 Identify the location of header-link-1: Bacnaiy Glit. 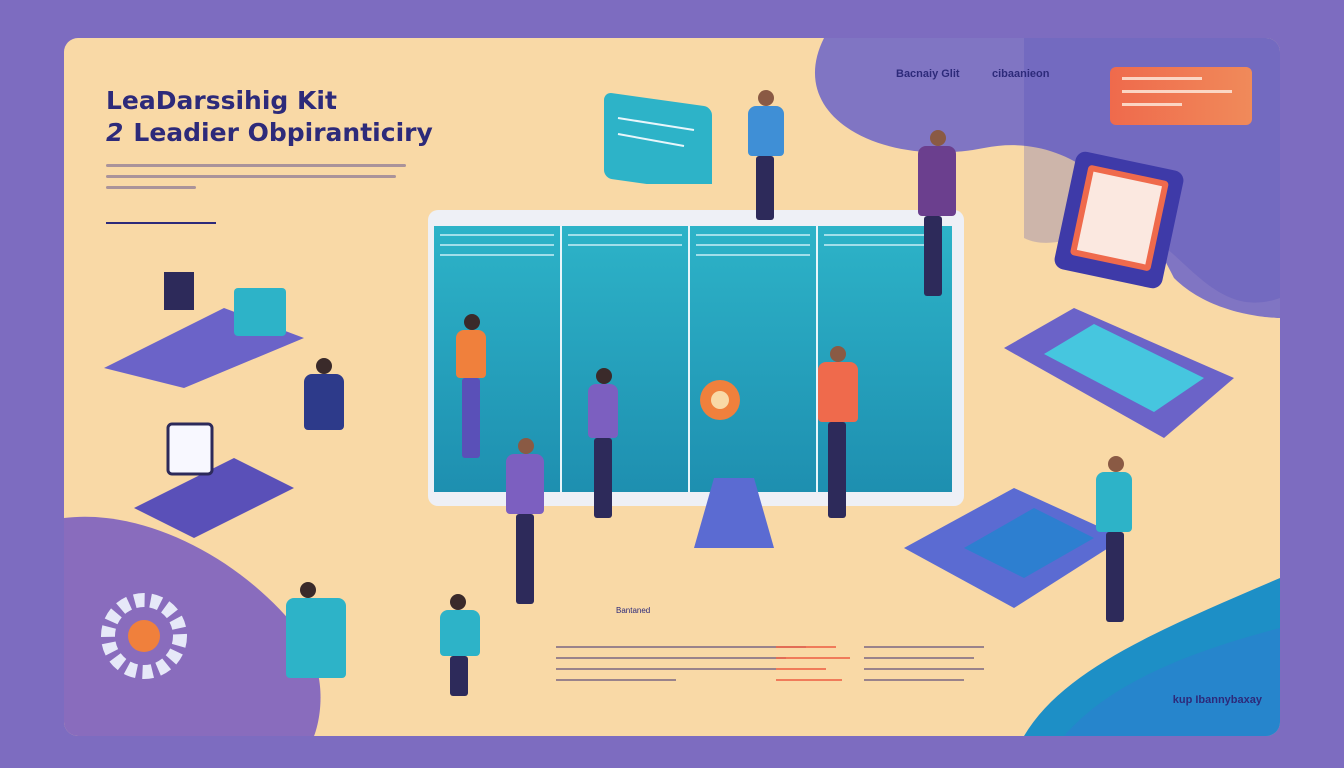
(928, 74).